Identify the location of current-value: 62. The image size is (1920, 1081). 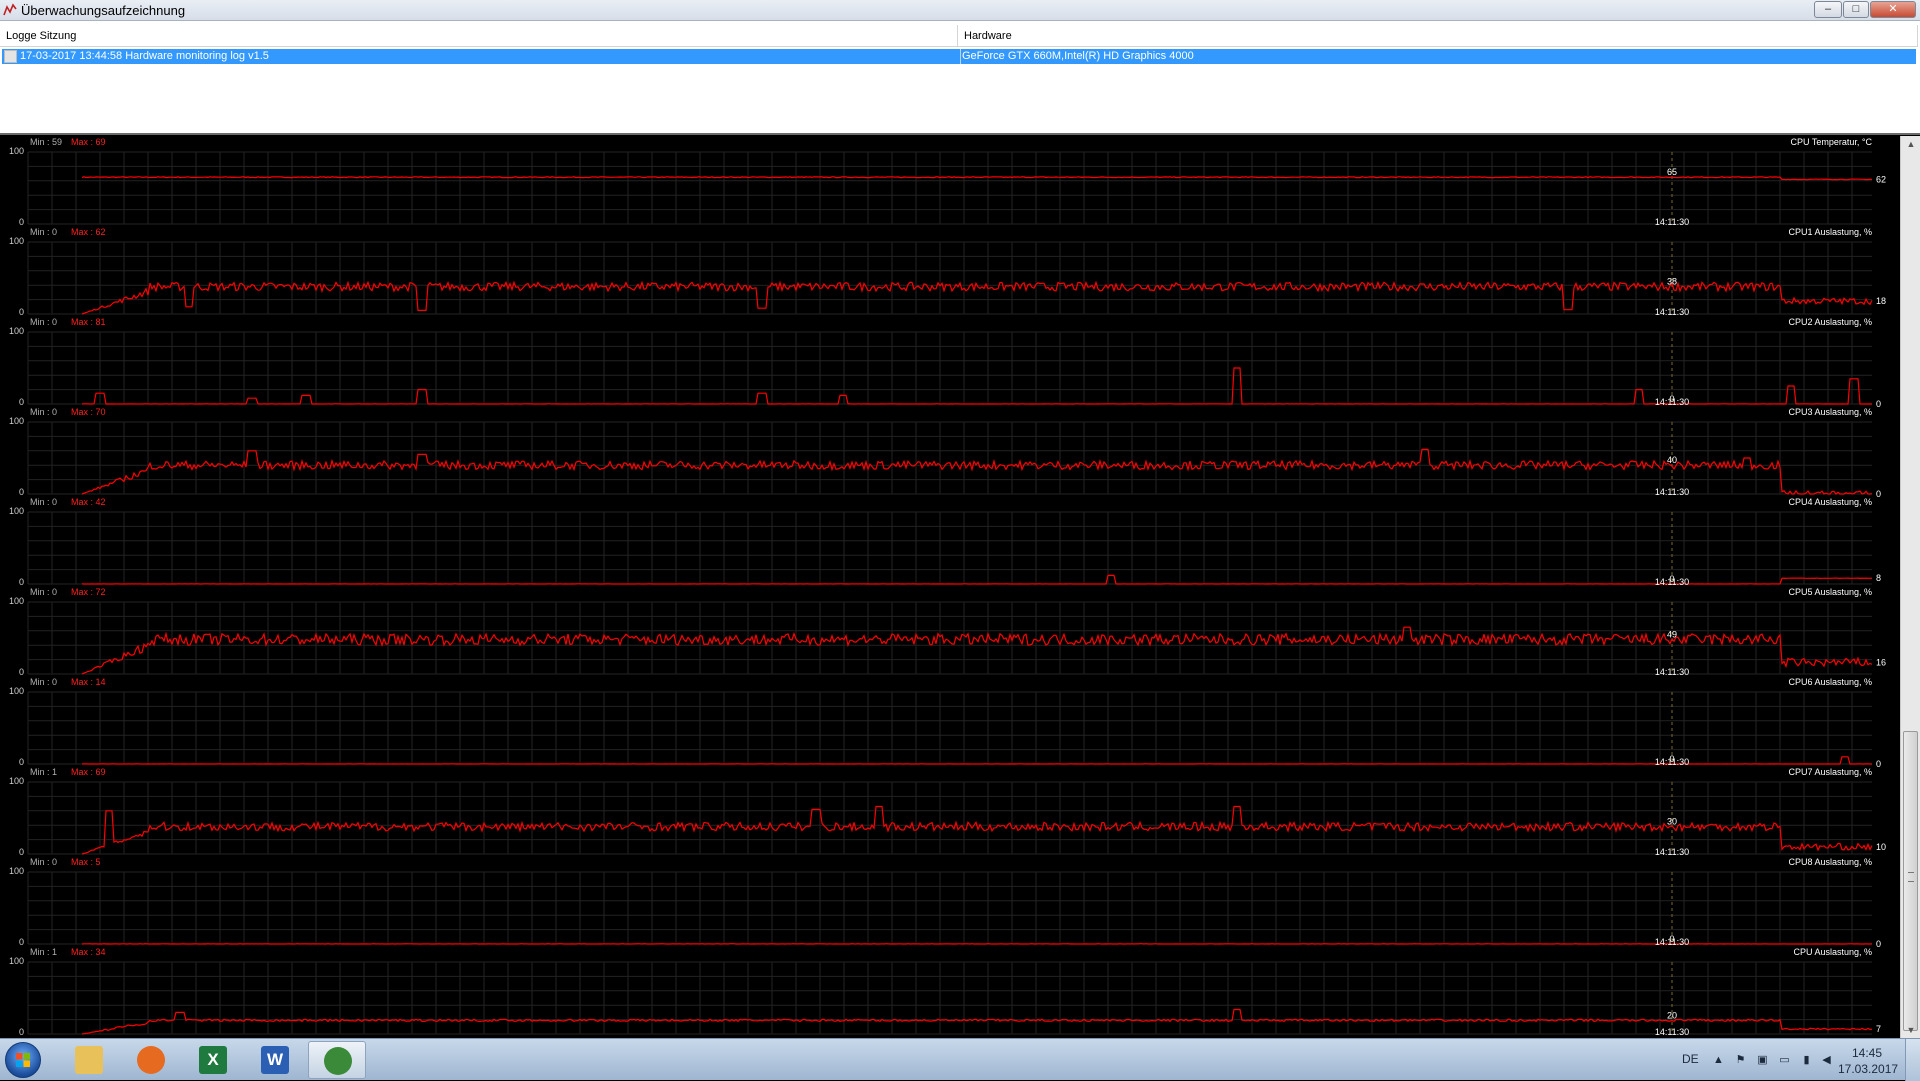
(1881, 179).